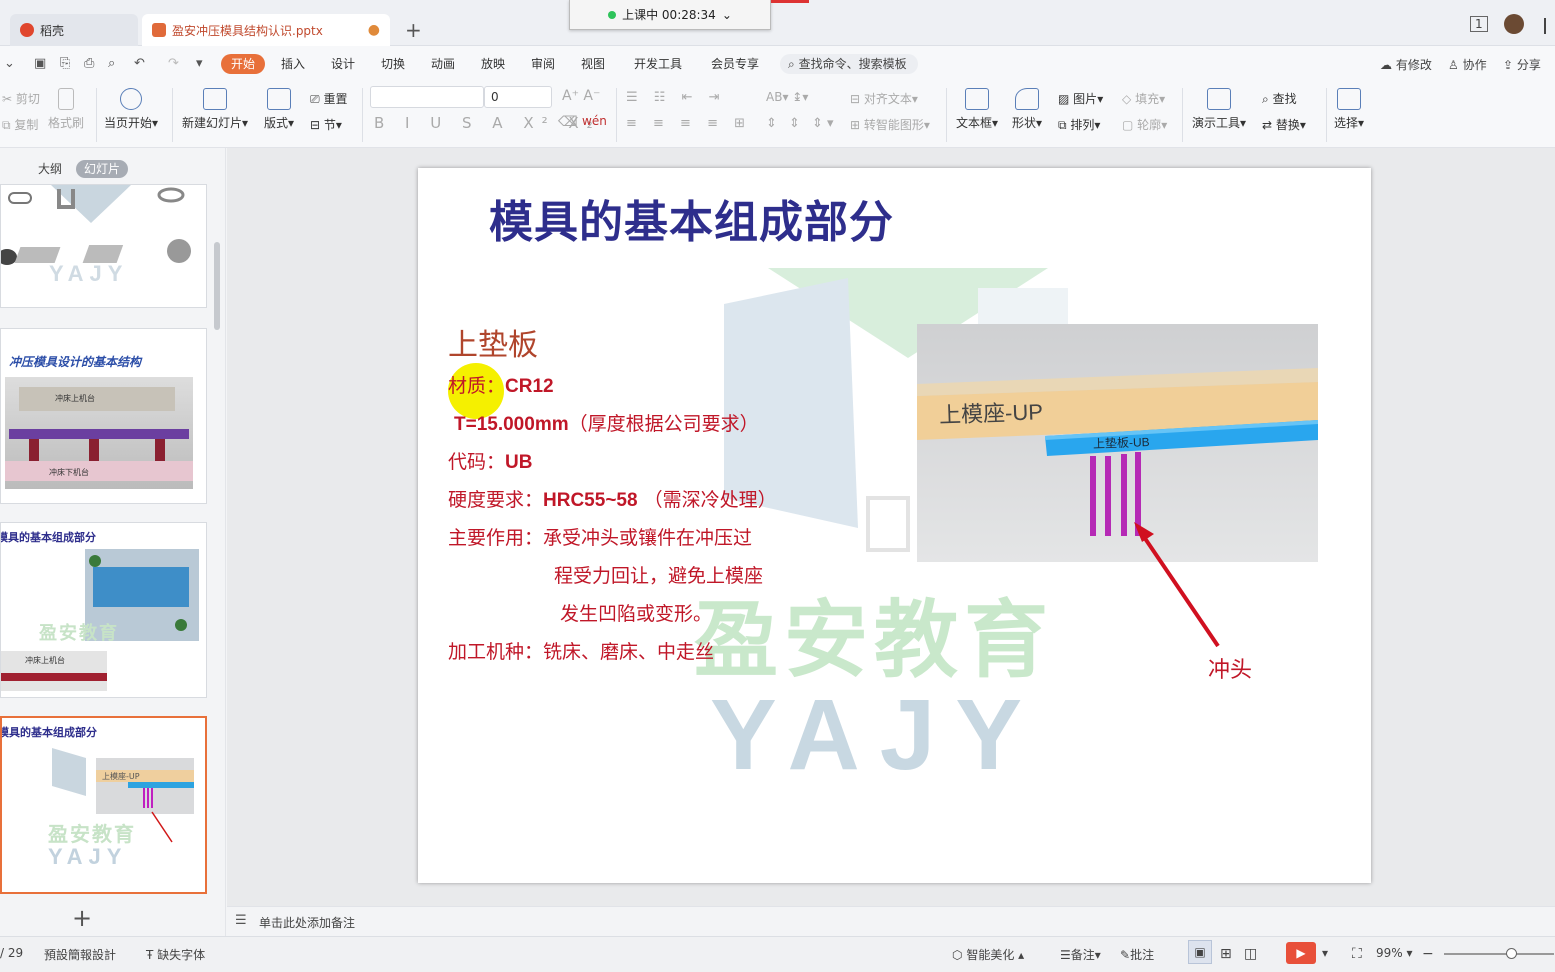  I want to click on zoom-slider, so click(1499, 954).